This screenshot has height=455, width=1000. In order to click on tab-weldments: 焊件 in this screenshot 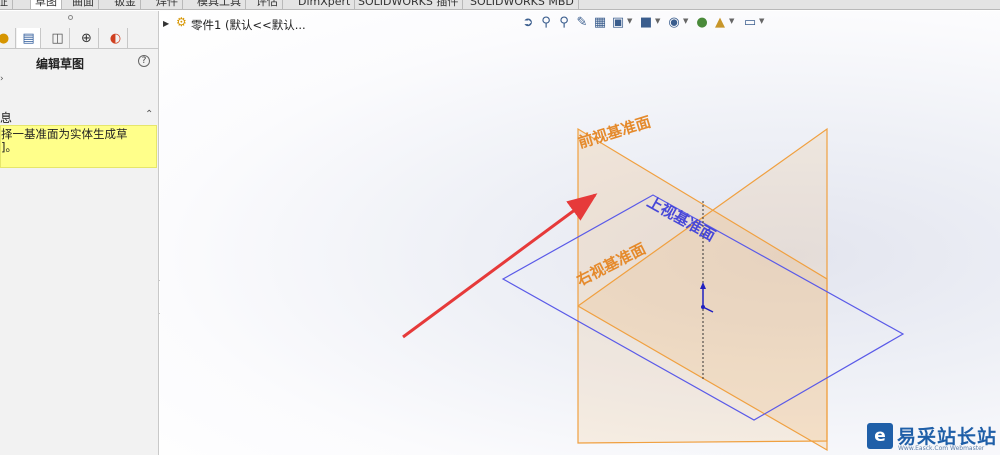, I will do `click(167, 4)`.